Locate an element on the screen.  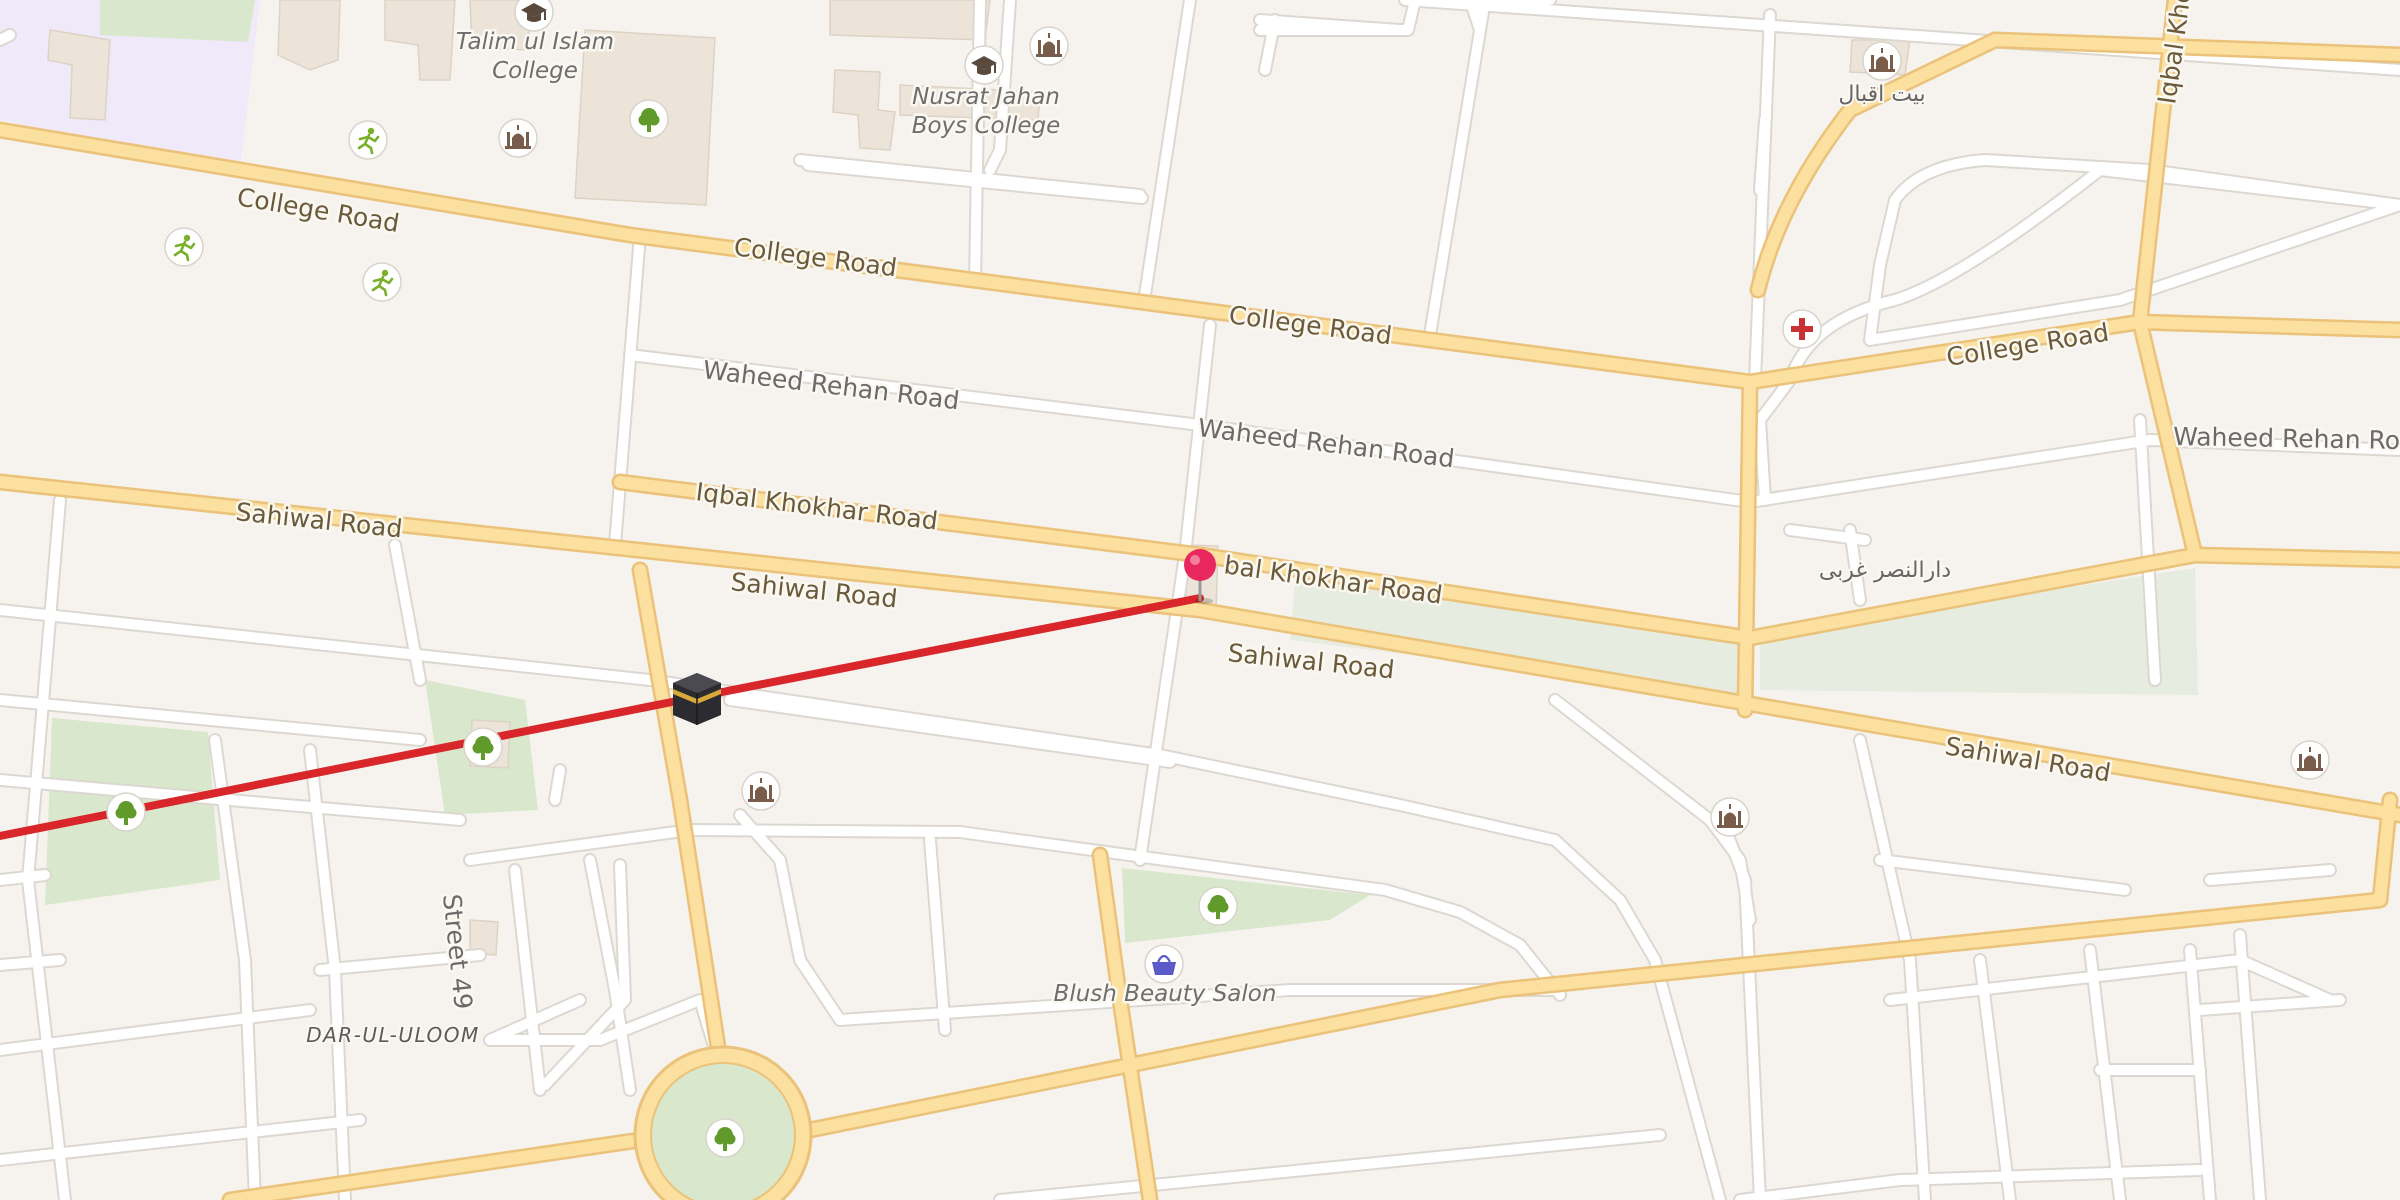
place-label-nusrat-jahan: Nusrat Jahan is located at coordinates (986, 97).